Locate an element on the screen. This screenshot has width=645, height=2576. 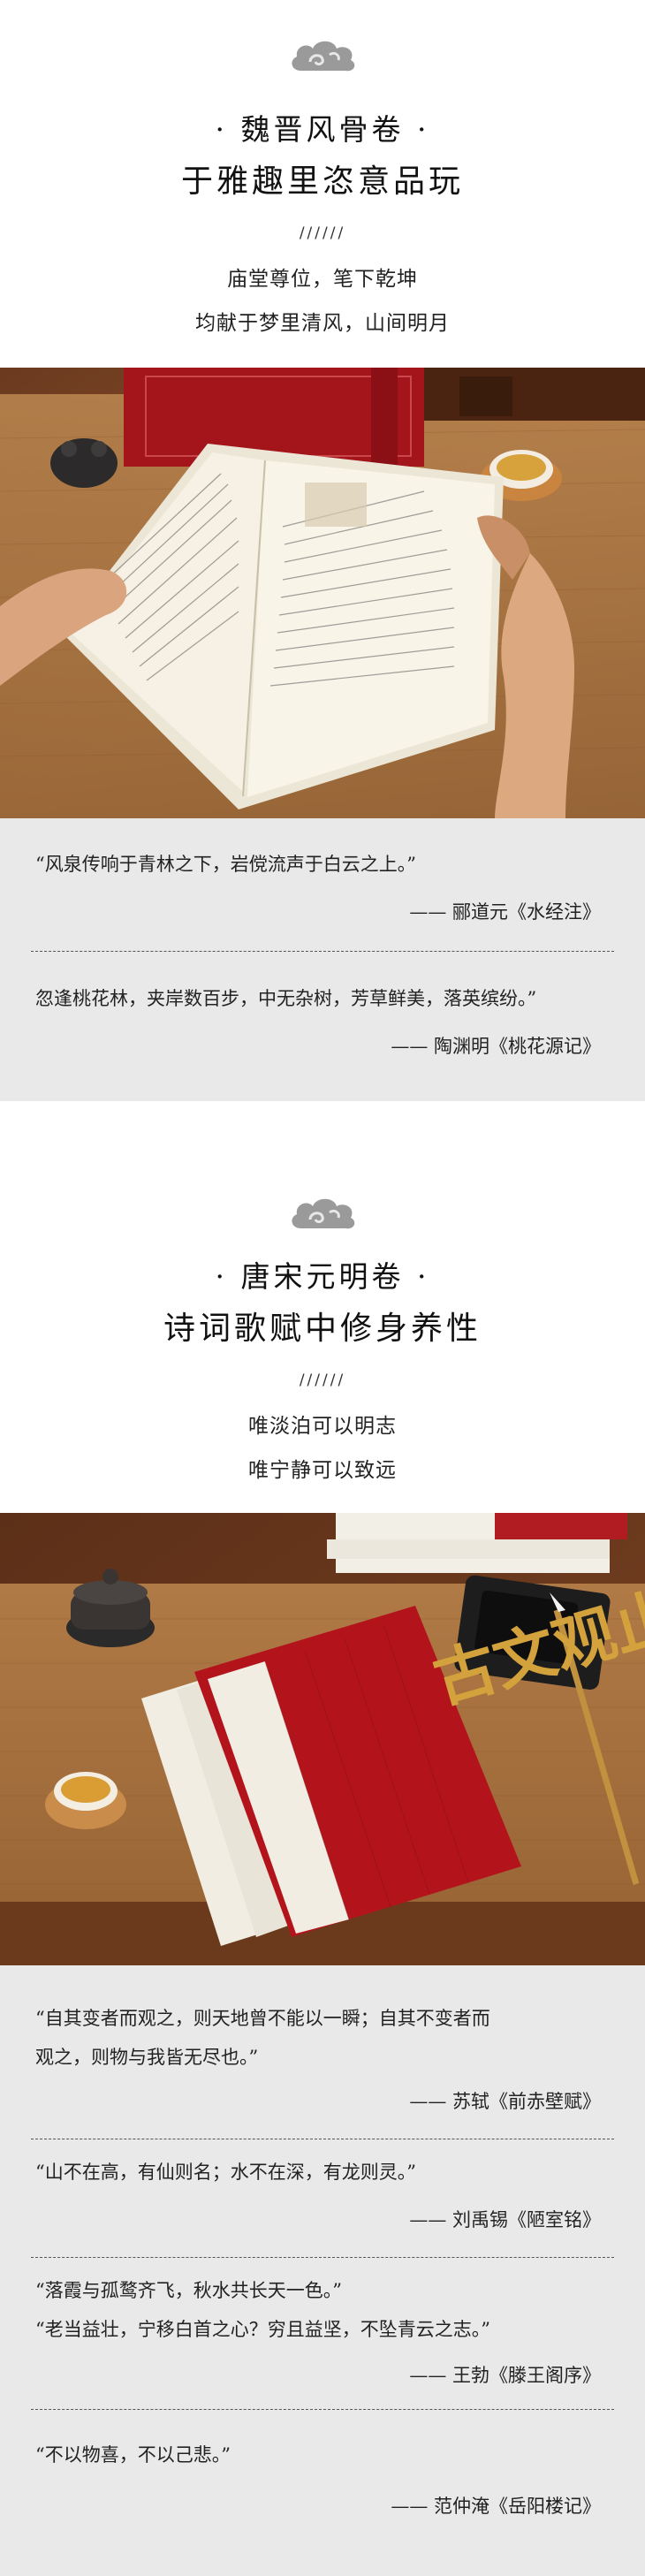
section2-title-line2: 诗词歌赋中修身养性 is located at coordinates (322, 1329).